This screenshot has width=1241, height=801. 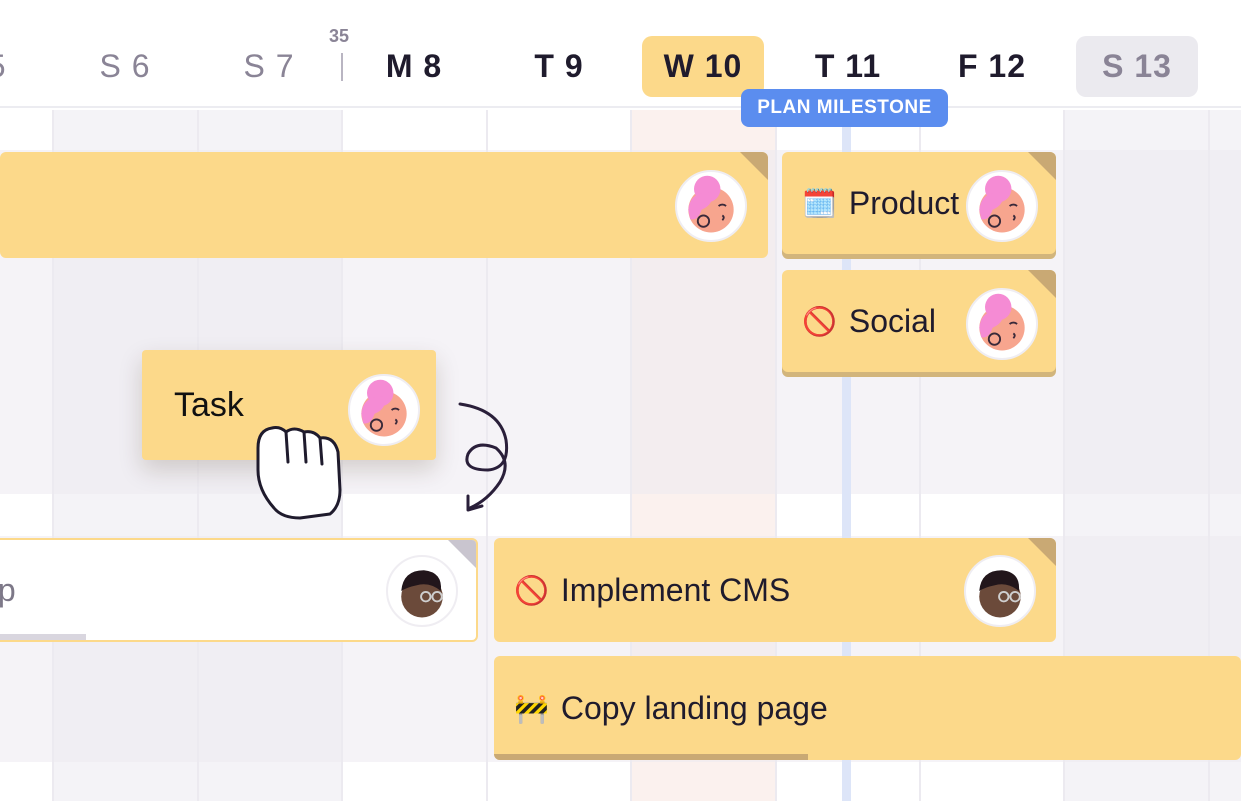 I want to click on task-label: Task, so click(x=209, y=404).